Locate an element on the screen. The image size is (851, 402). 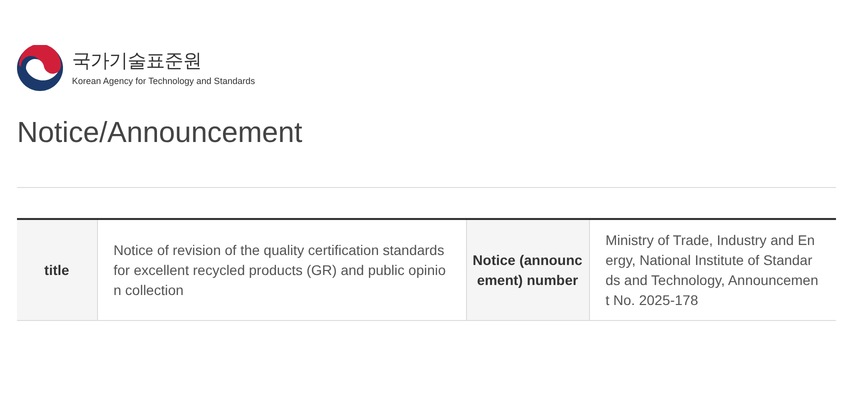
table-header-cell: title is located at coordinates (57, 269).